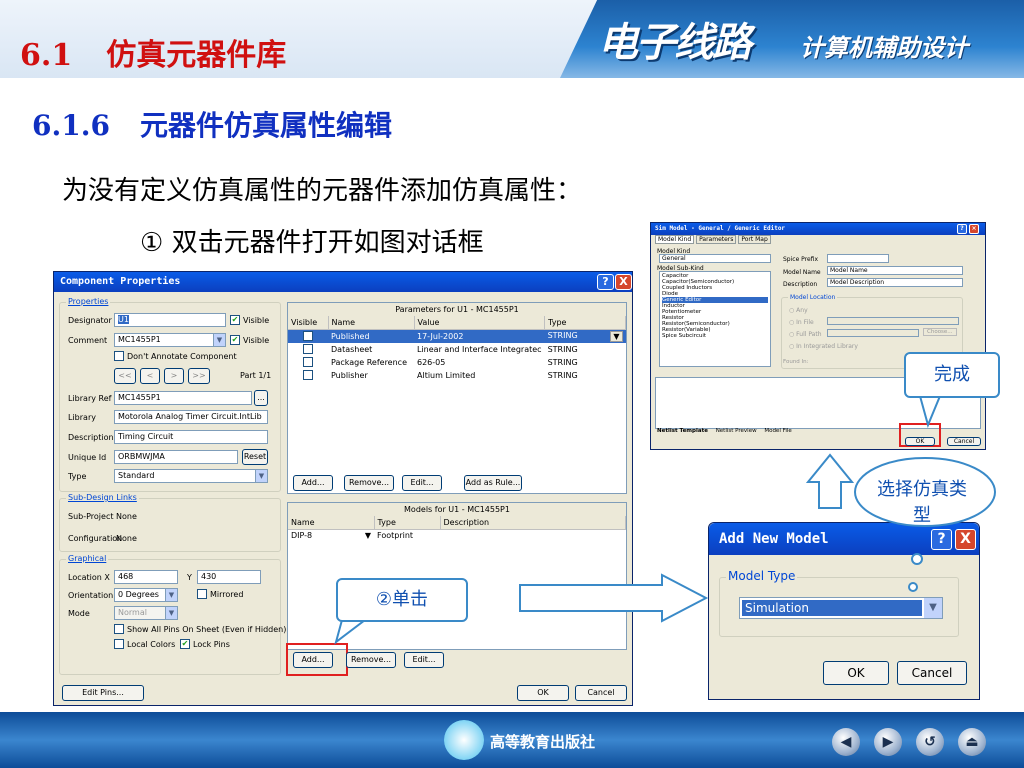 This screenshot has width=1024, height=768. What do you see at coordinates (457, 375) in the screenshot?
I see `table-row: Publisher Altium Limited STRING` at bounding box center [457, 375].